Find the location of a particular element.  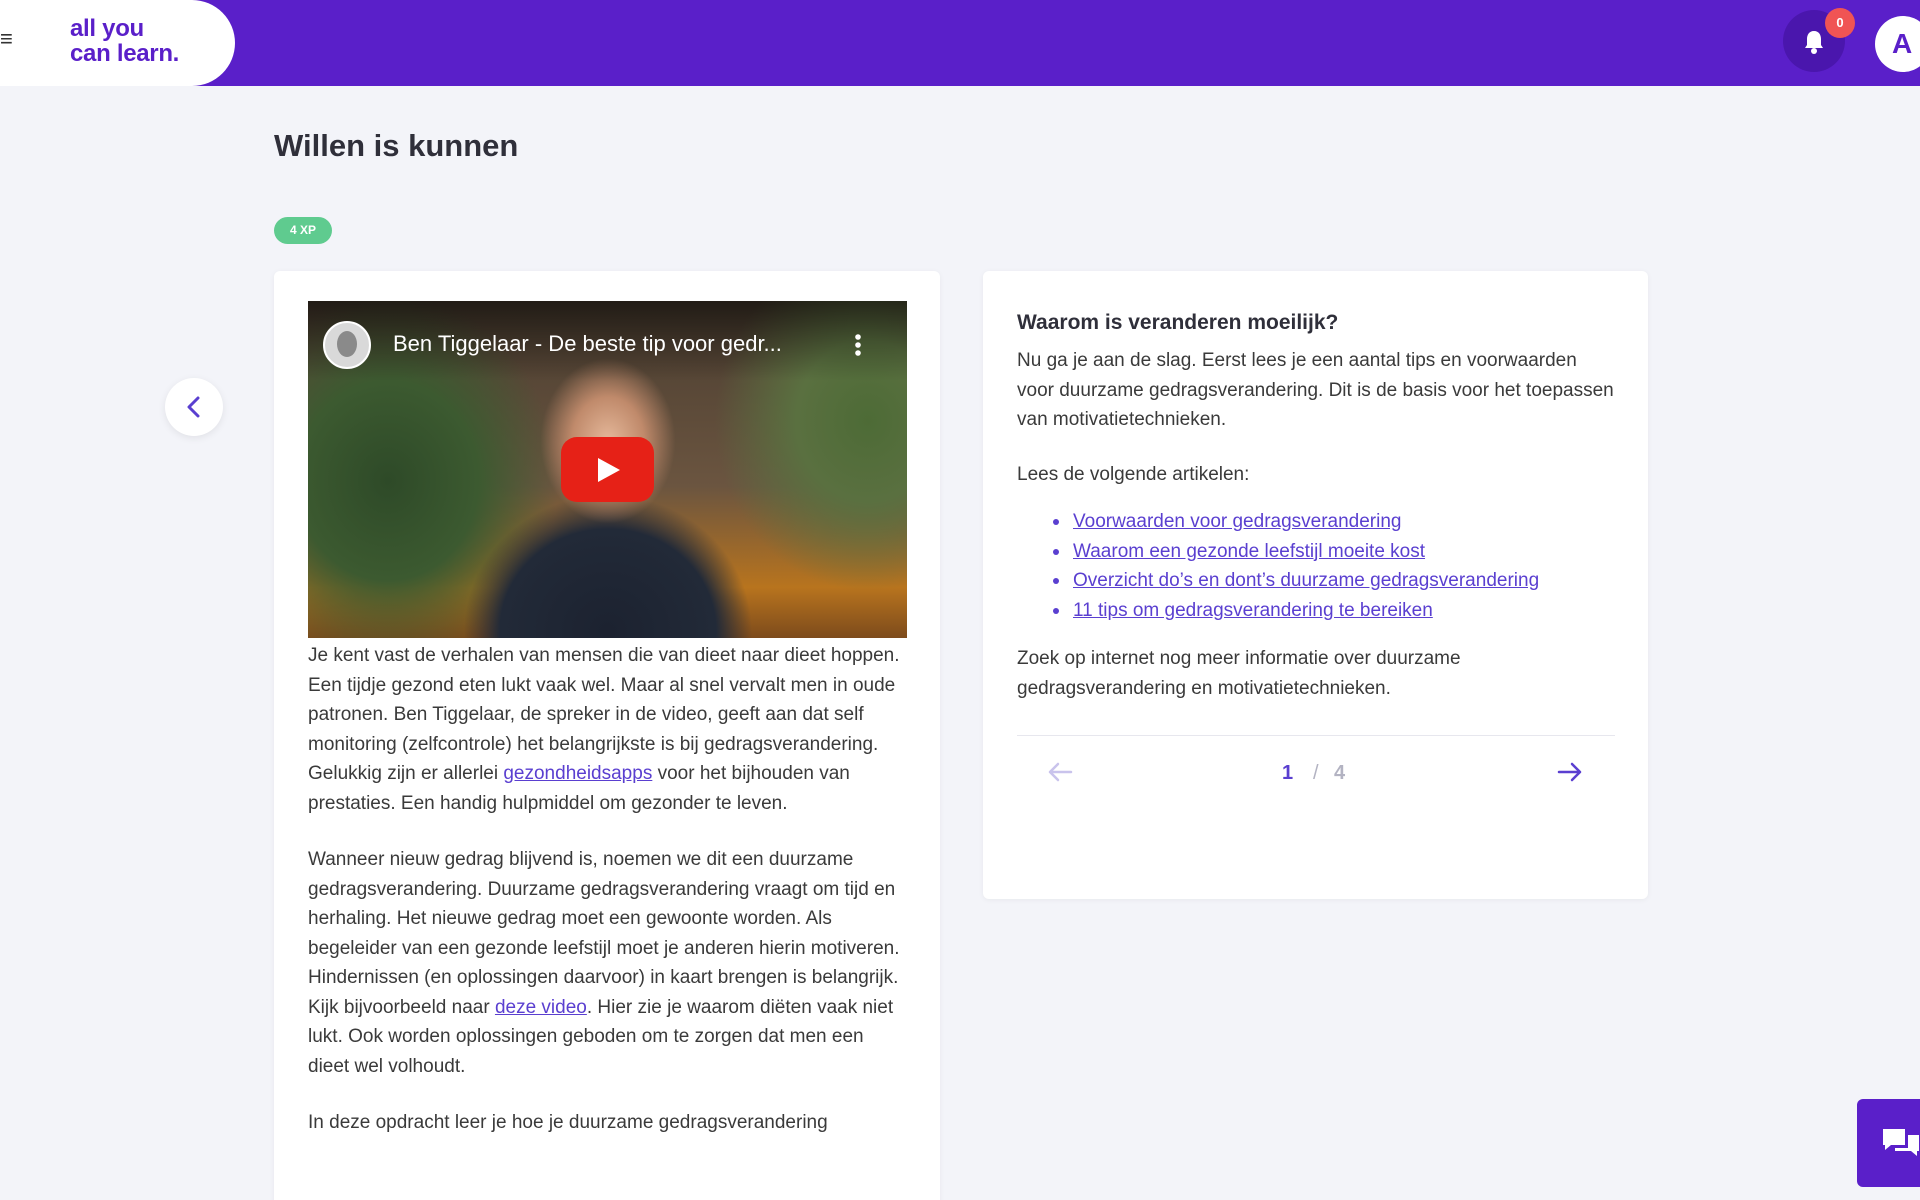

logo: all you can learn. is located at coordinates (124, 41).